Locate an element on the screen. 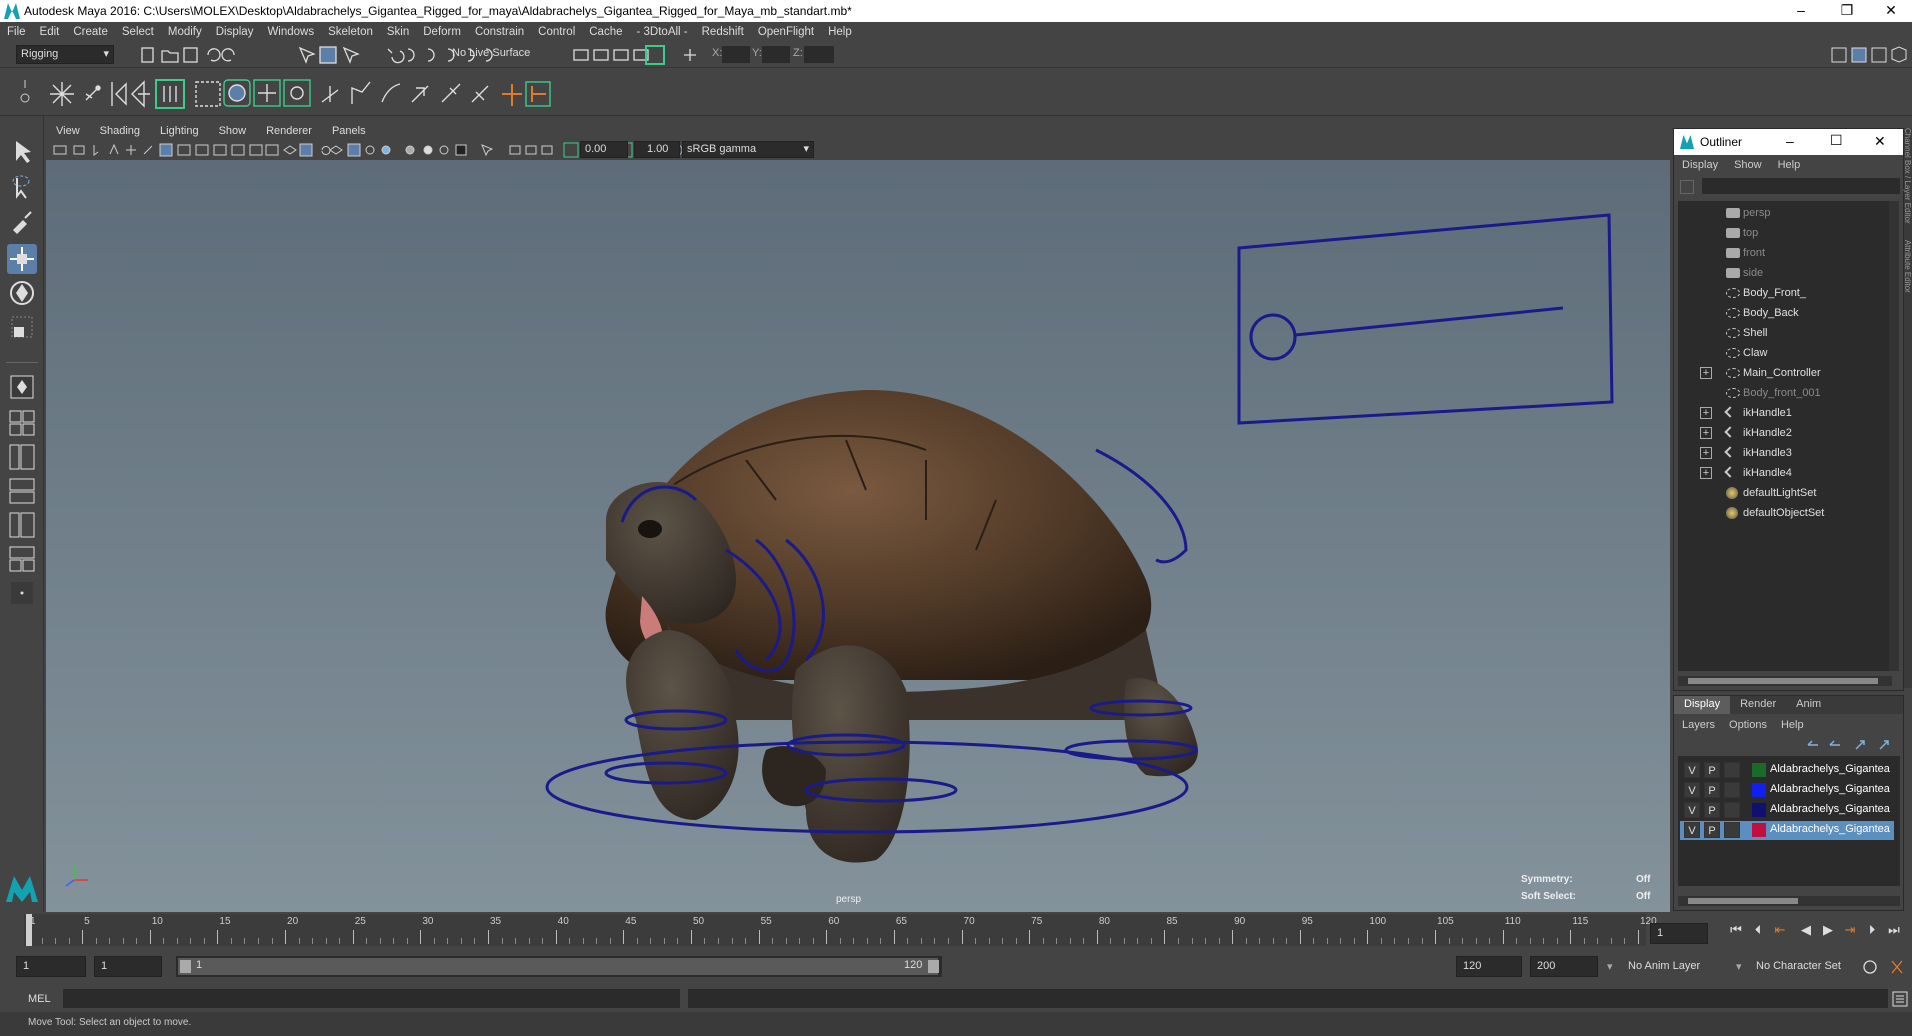  range-end-handle is located at coordinates (933, 966).